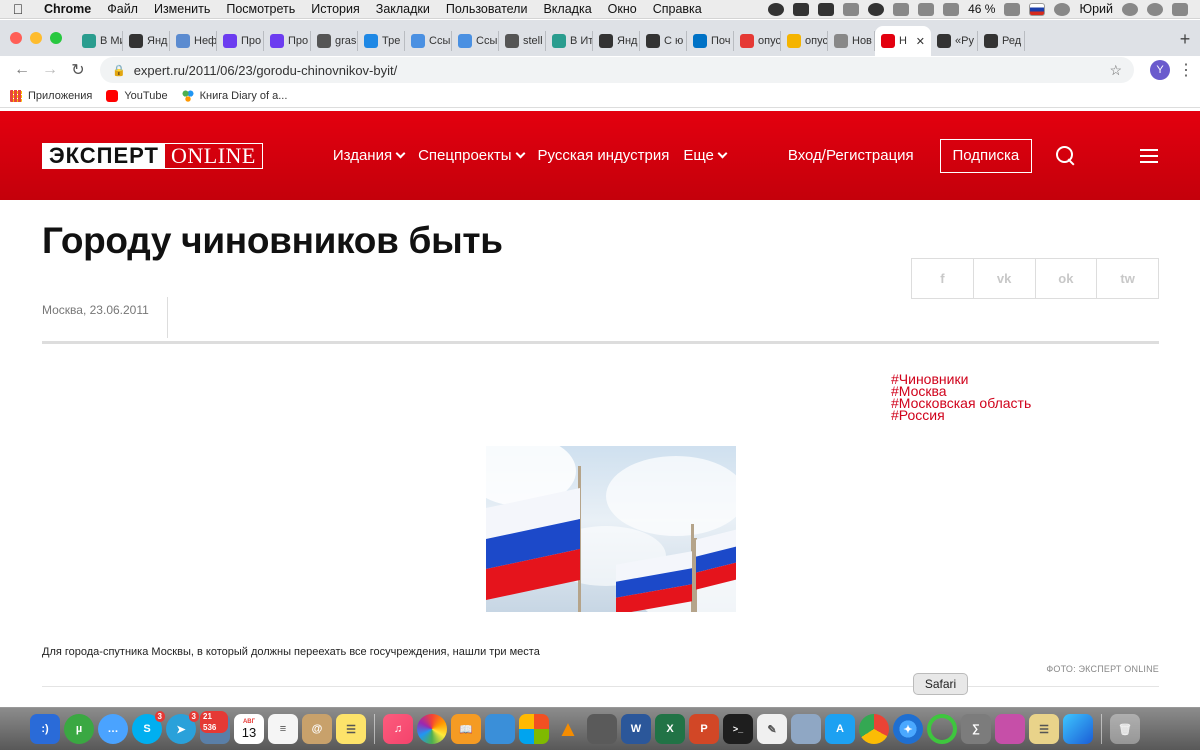 The height and width of the screenshot is (750, 1200). Describe the element at coordinates (398, 729) in the screenshot. I see `itunes-icon: ♫` at that location.